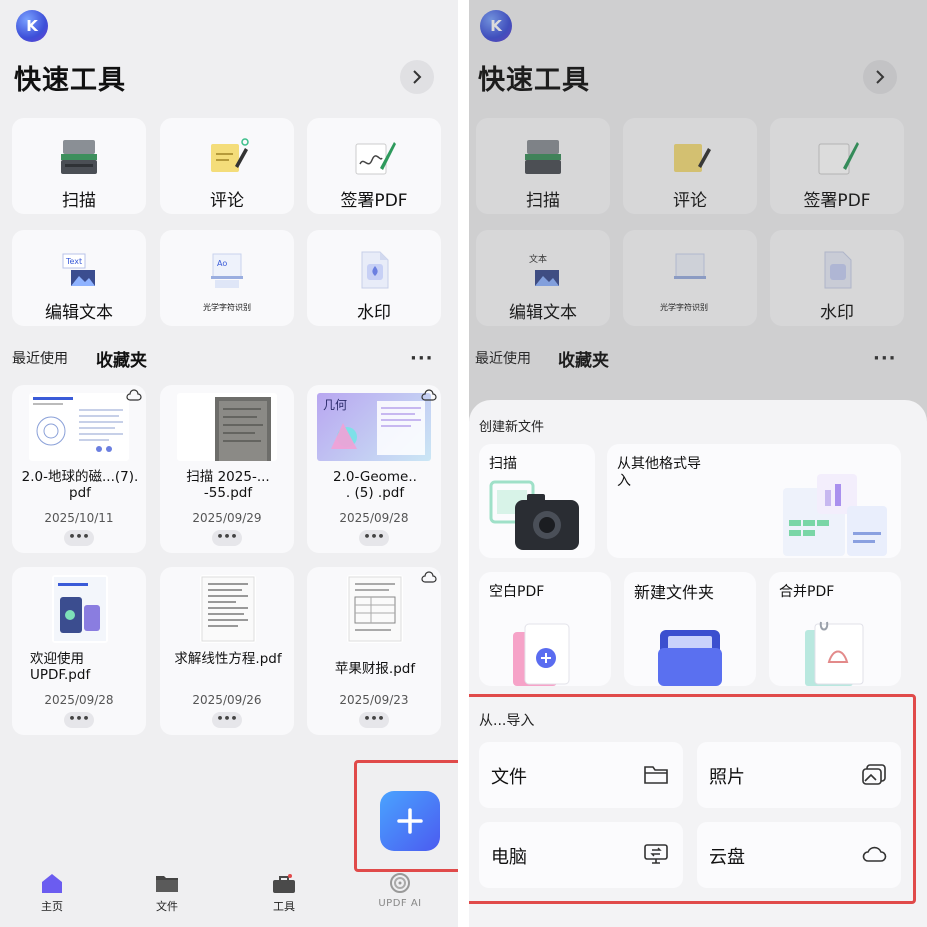 This screenshot has height=927, width=927. I want to click on tool-scan: 扫描, so click(79, 166).